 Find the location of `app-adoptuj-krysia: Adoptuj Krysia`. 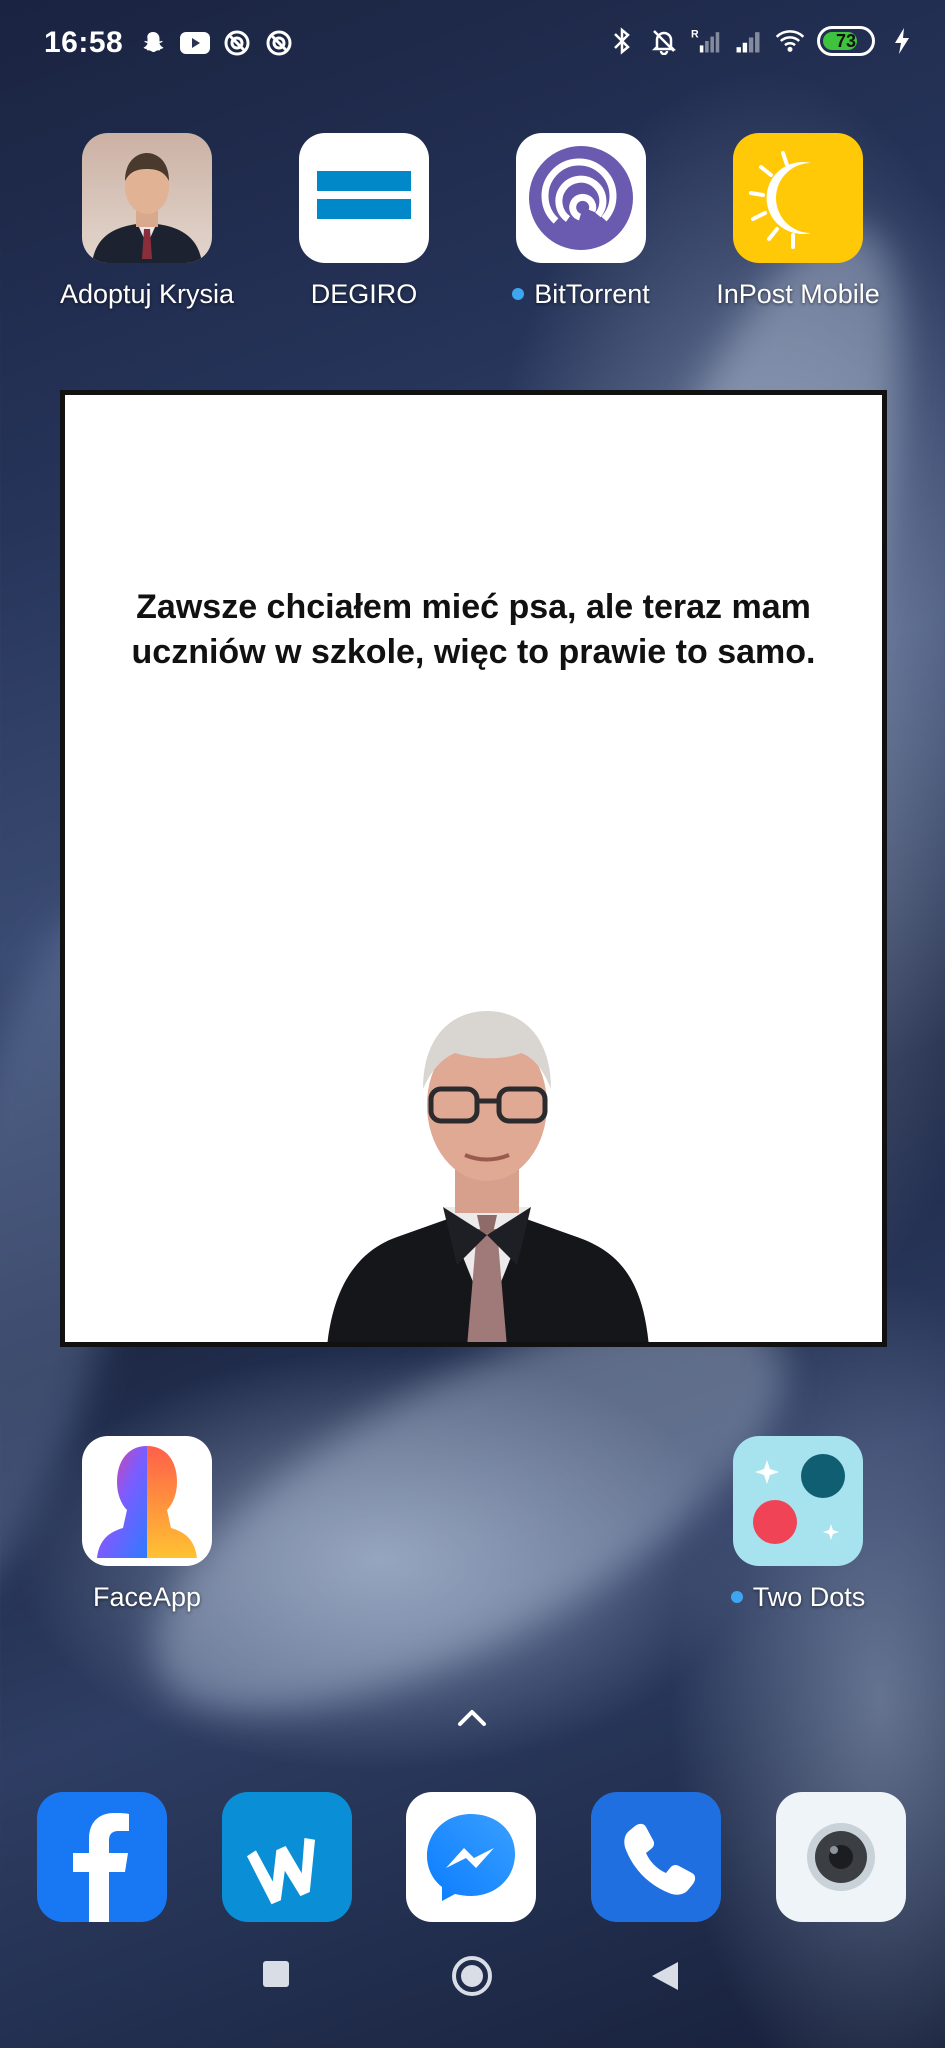

app-adoptuj-krysia: Adoptuj Krysia is located at coordinates (147, 221).